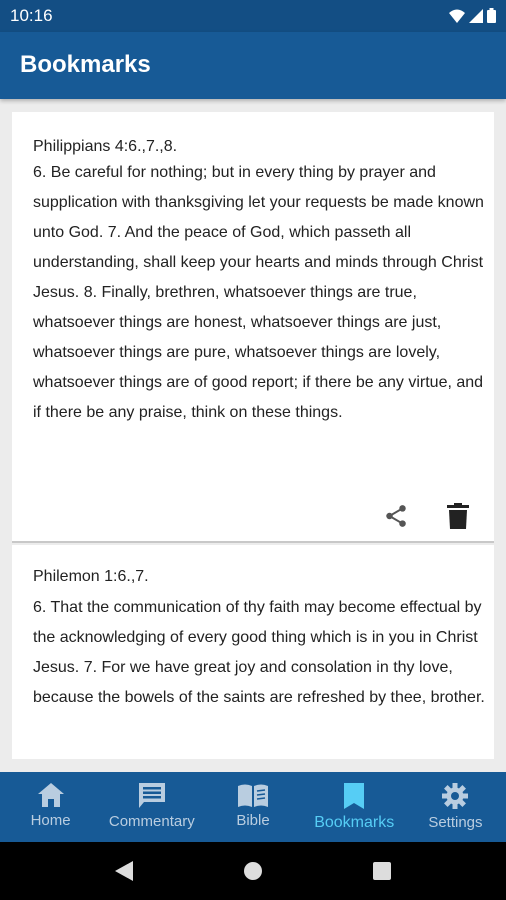  What do you see at coordinates (354, 796) in the screenshot?
I see `bookmark-icon` at bounding box center [354, 796].